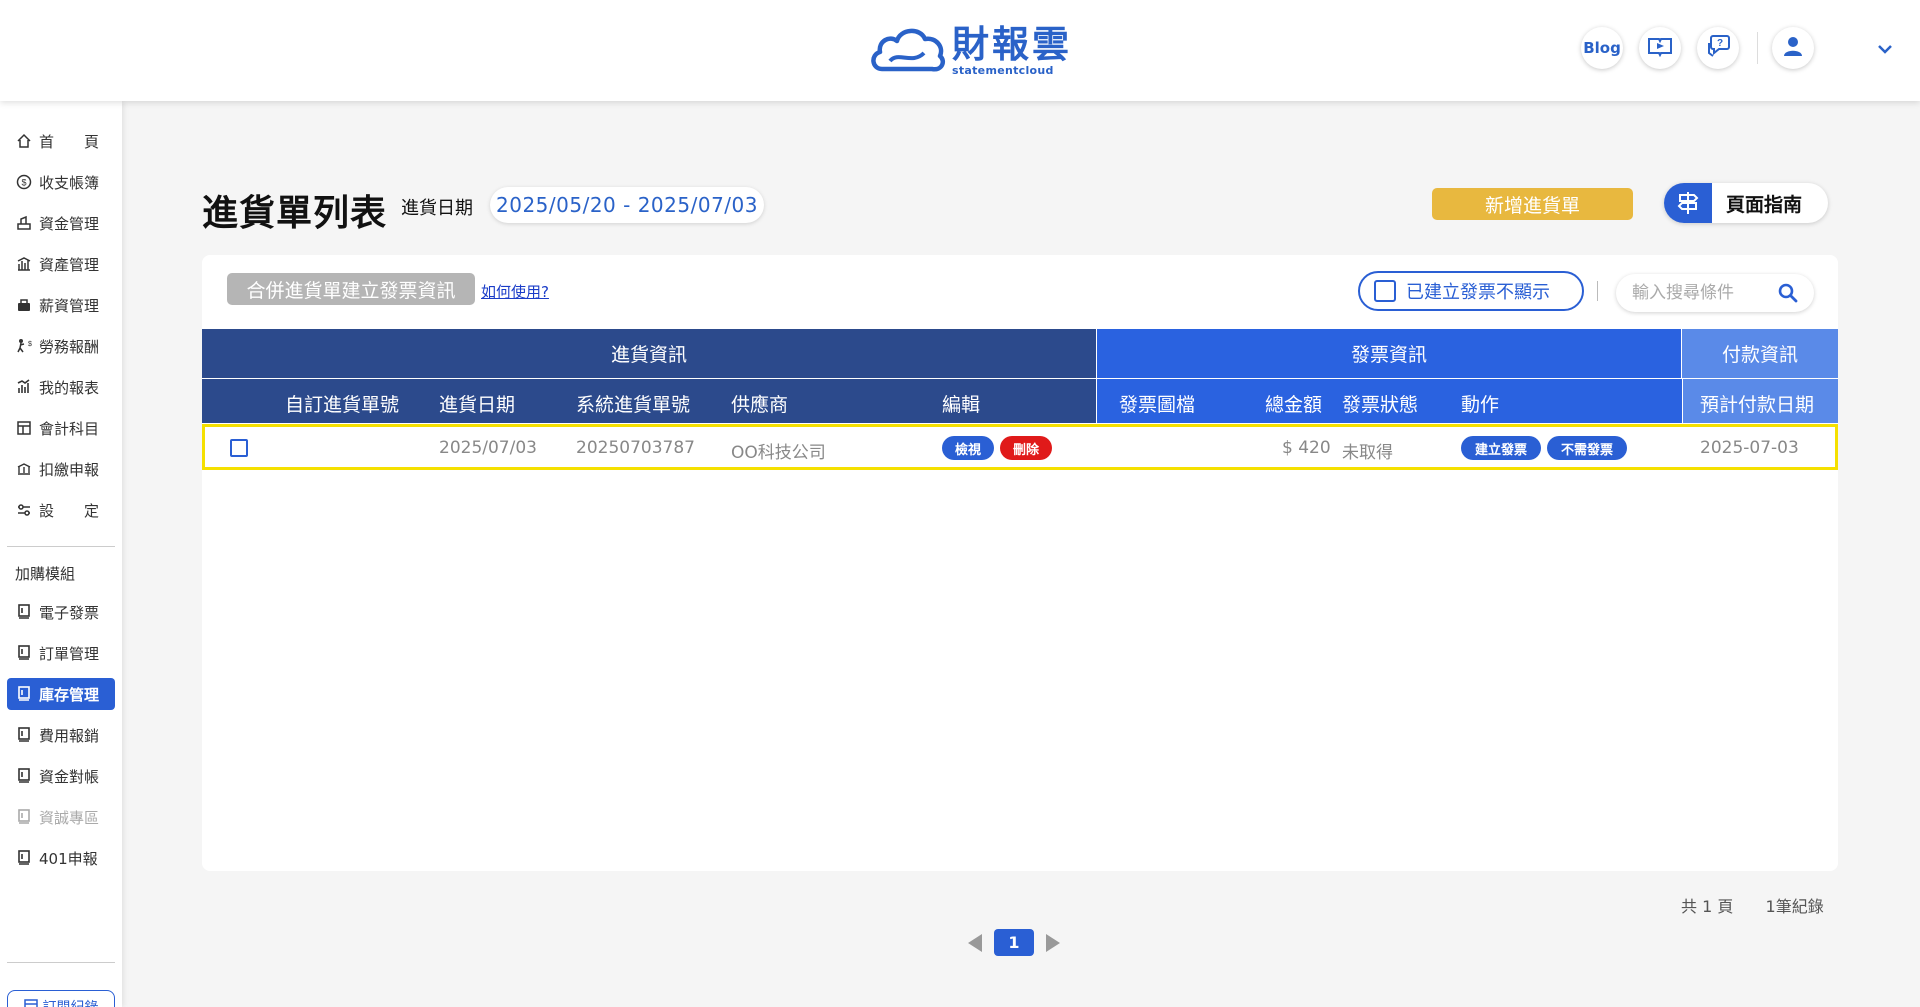 Image resolution: width=1920 pixels, height=1007 pixels. Describe the element at coordinates (68, 858) in the screenshot. I see `sidebar-item-label: 401申報` at that location.